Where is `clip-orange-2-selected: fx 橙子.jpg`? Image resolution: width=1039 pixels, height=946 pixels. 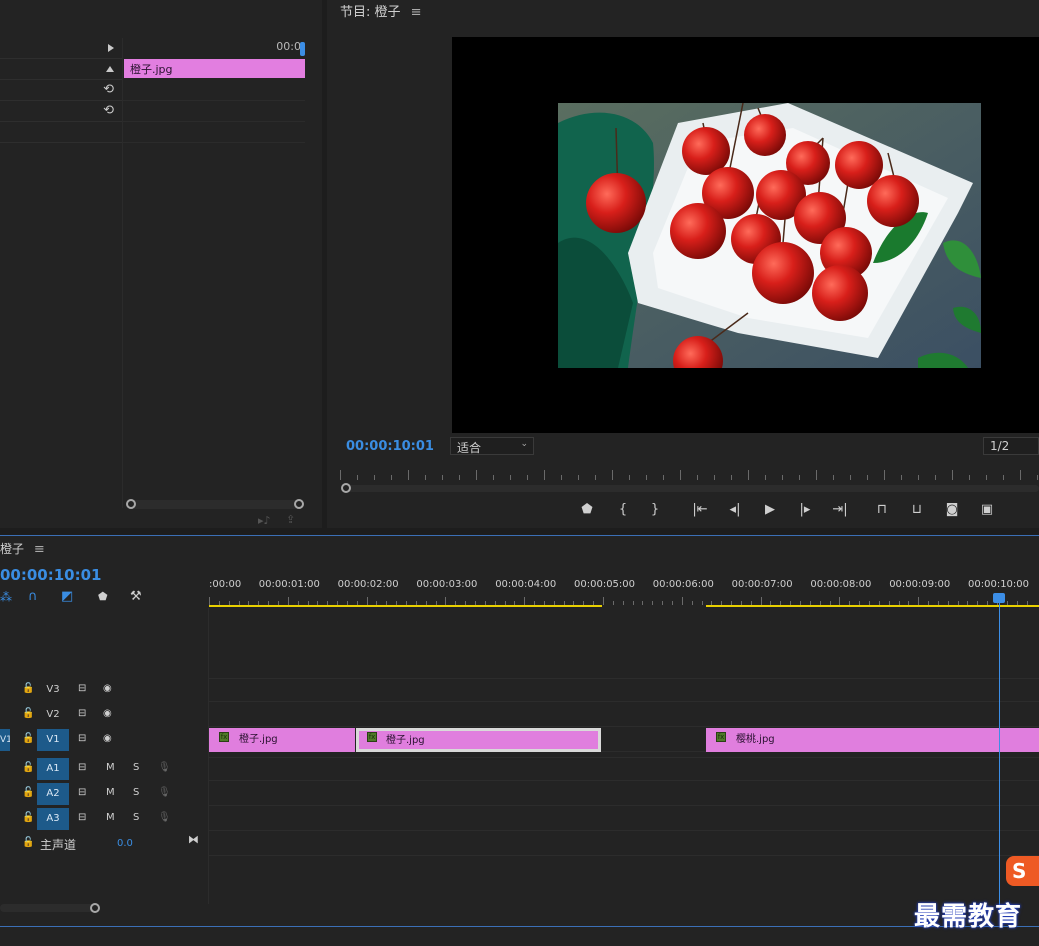
clip-orange-2-selected: fx 橙子.jpg is located at coordinates (478, 740).